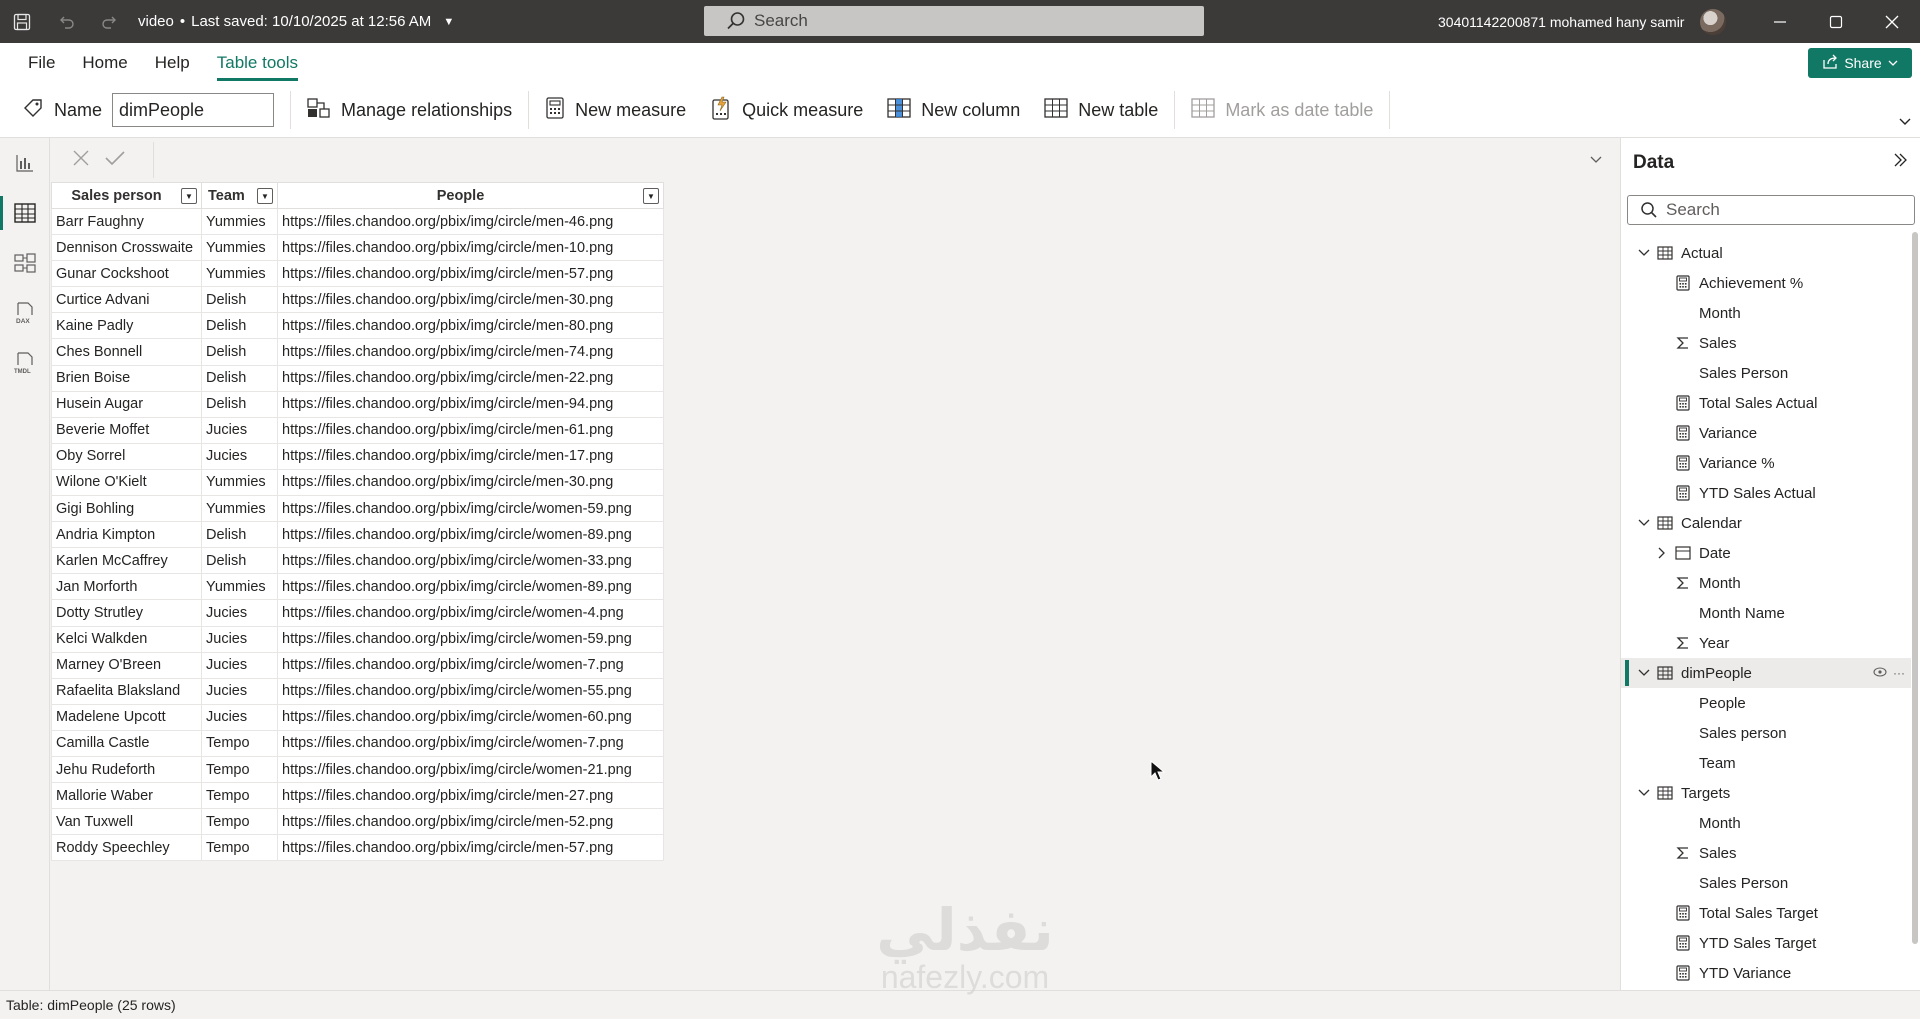 The height and width of the screenshot is (1019, 1920). Describe the element at coordinates (126, 639) in the screenshot. I see `cell-sales-person: Kelci Walkden` at that location.